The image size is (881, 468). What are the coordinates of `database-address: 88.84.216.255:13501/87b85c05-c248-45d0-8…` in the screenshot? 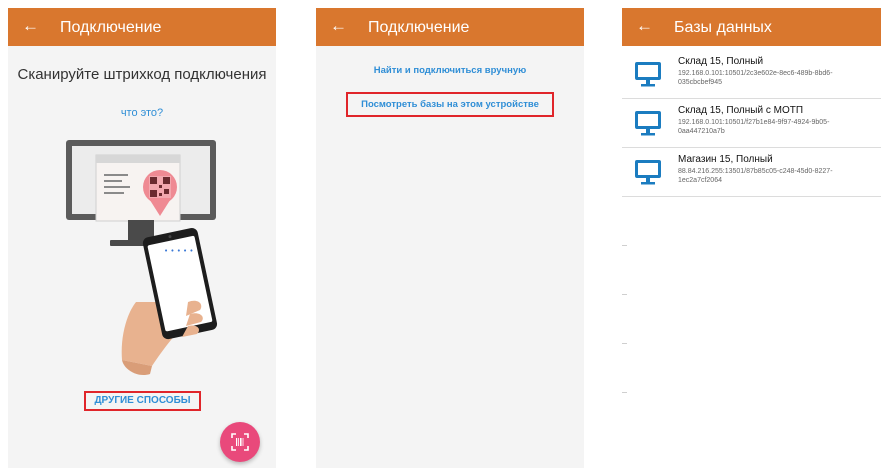 It's located at (755, 176).